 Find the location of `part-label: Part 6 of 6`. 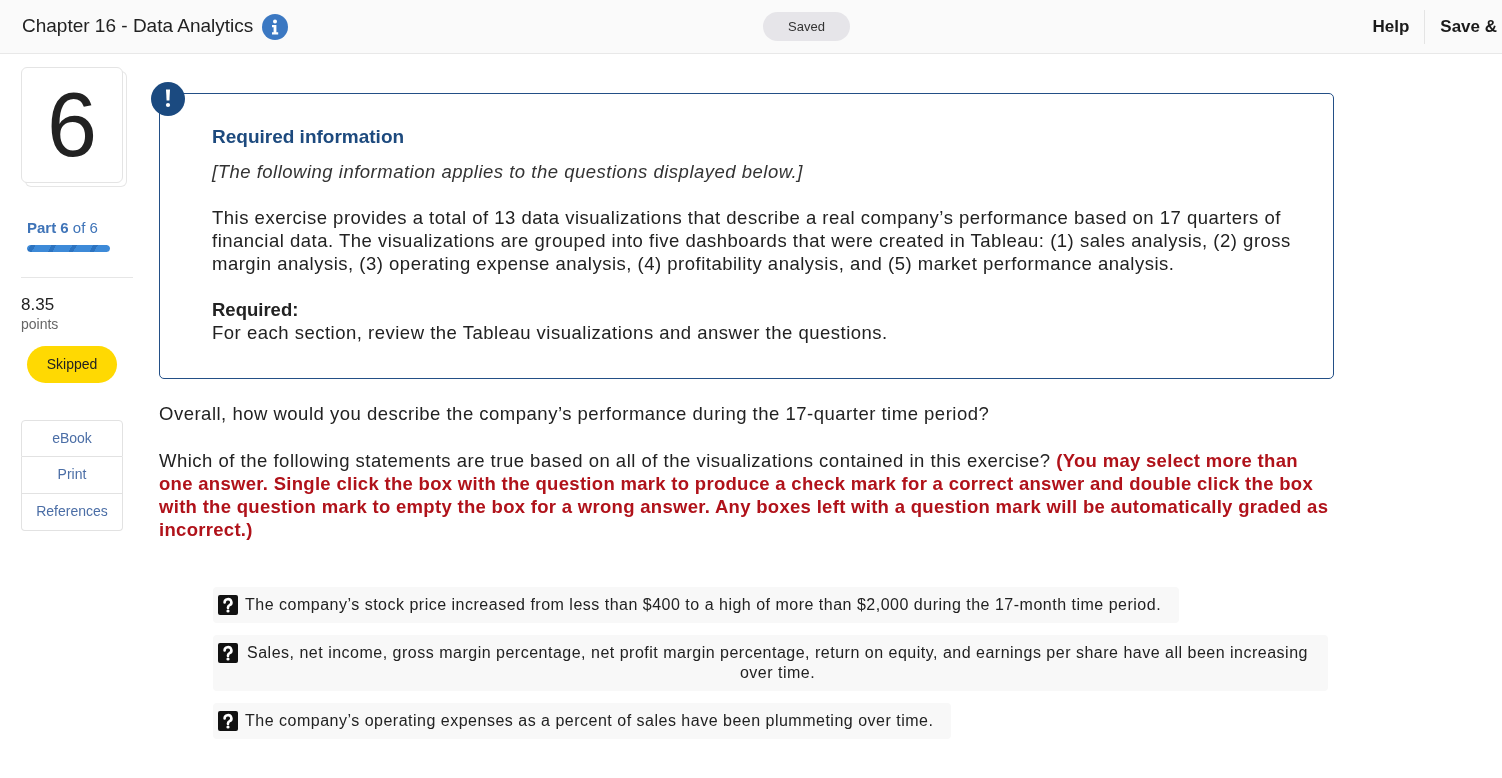

part-label: Part 6 of 6 is located at coordinates (63, 228).